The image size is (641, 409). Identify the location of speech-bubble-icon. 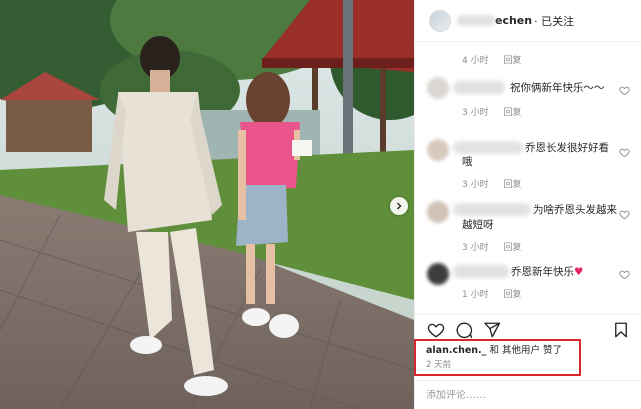
(464, 330).